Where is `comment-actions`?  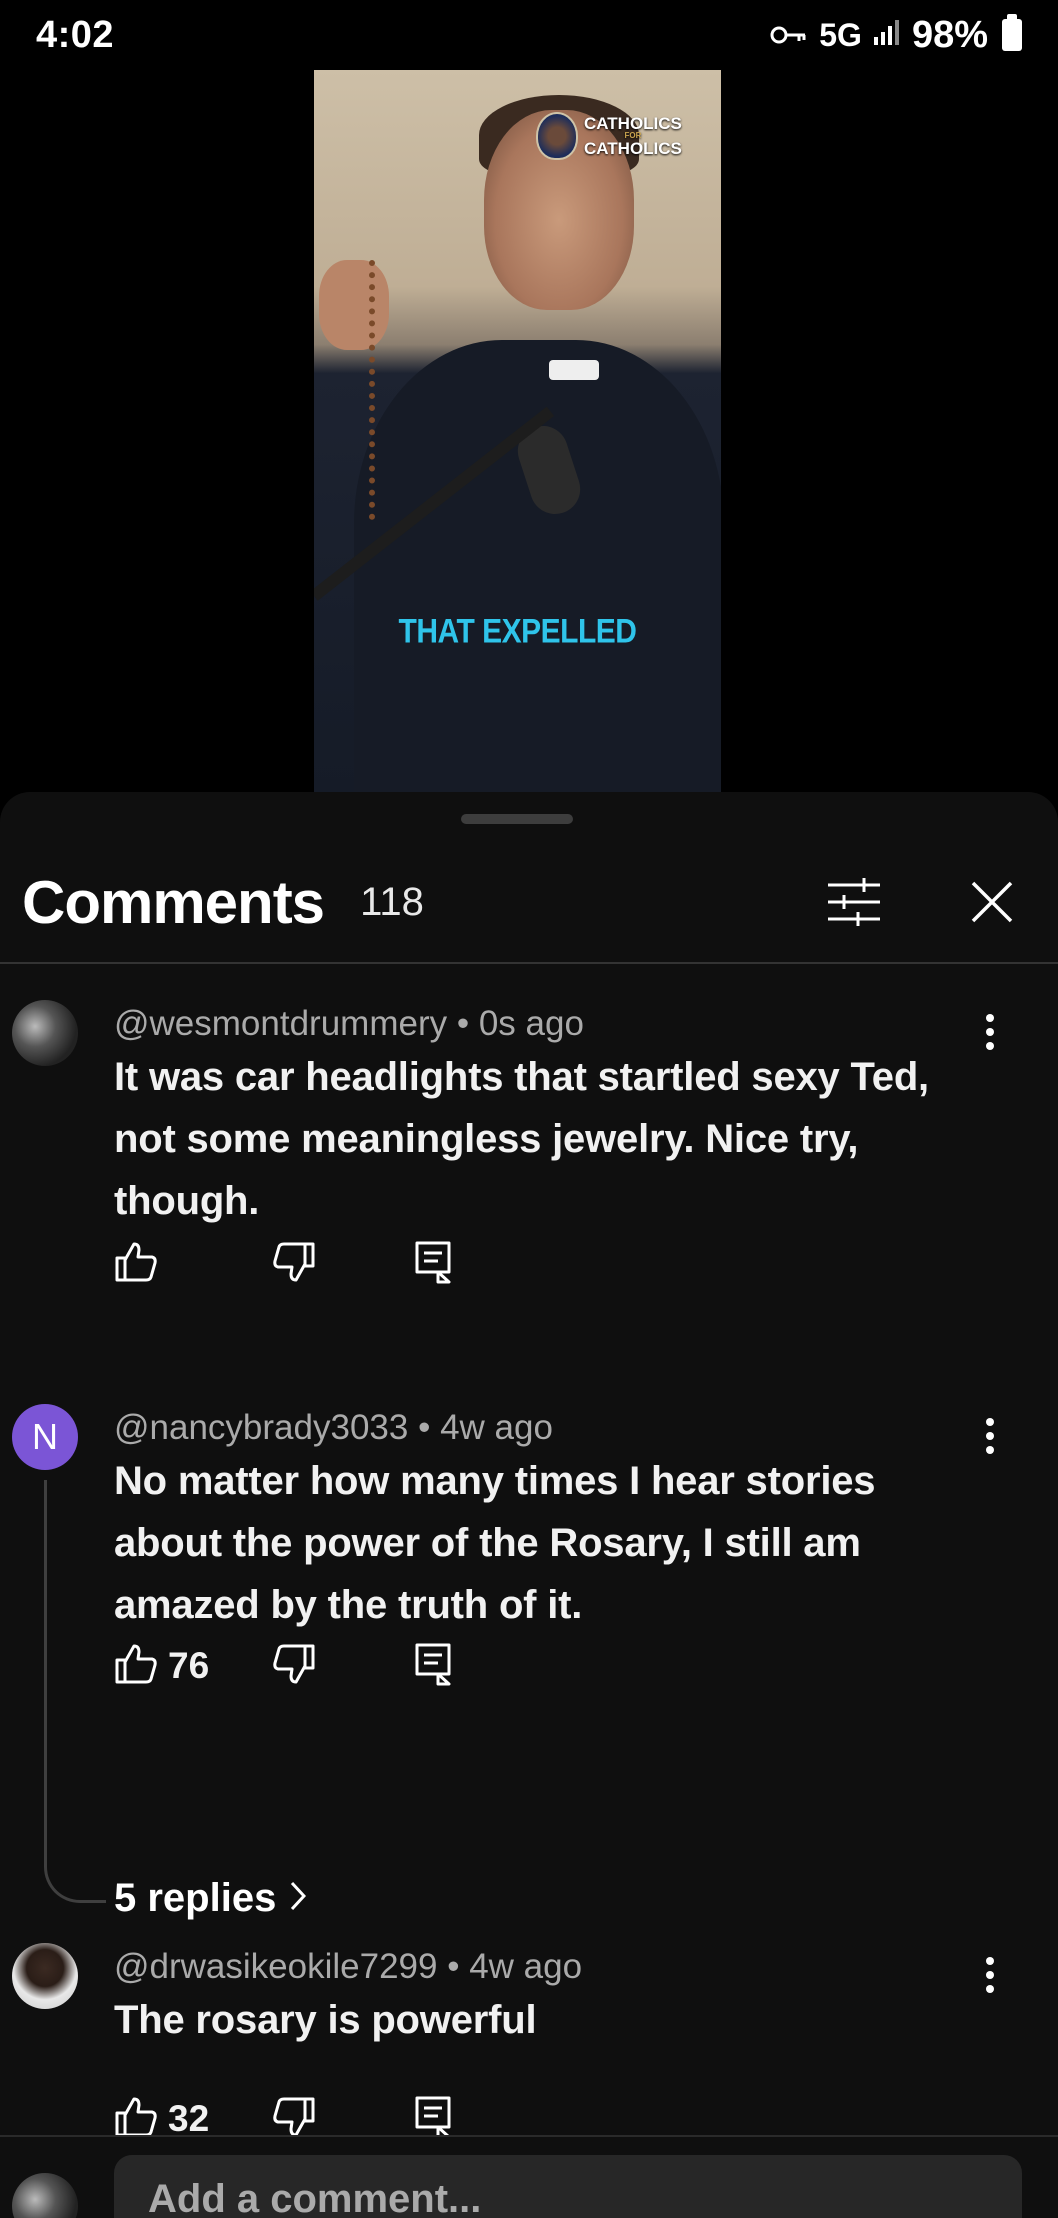 comment-actions is located at coordinates (283, 1264).